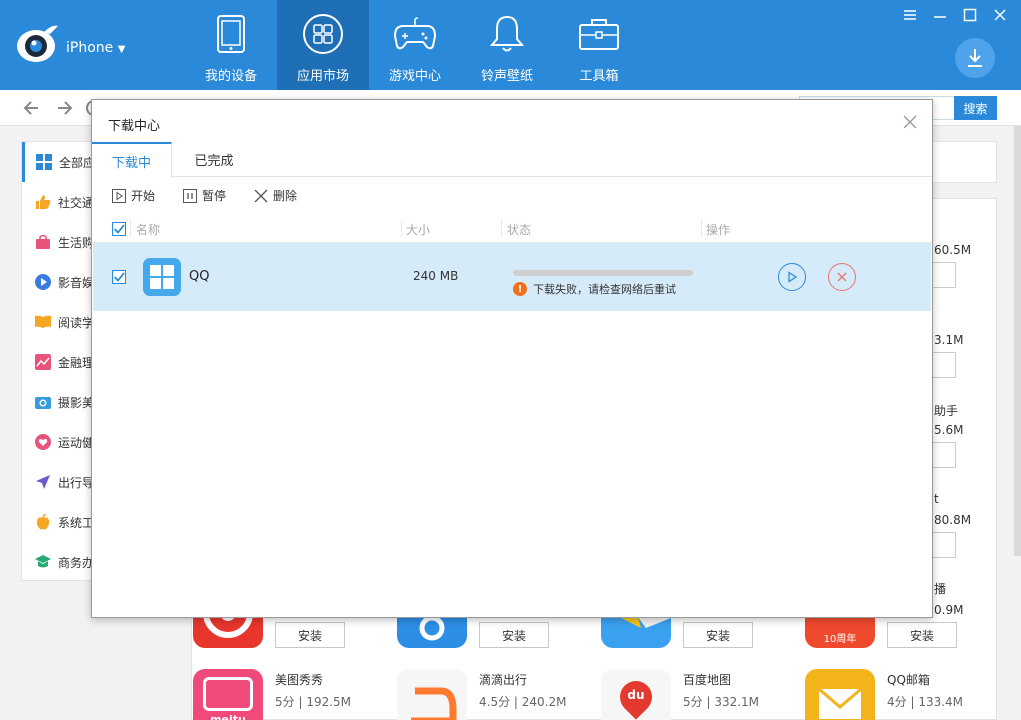 Image resolution: width=1021 pixels, height=720 pixels. I want to click on pause-label: 暂停, so click(214, 196).